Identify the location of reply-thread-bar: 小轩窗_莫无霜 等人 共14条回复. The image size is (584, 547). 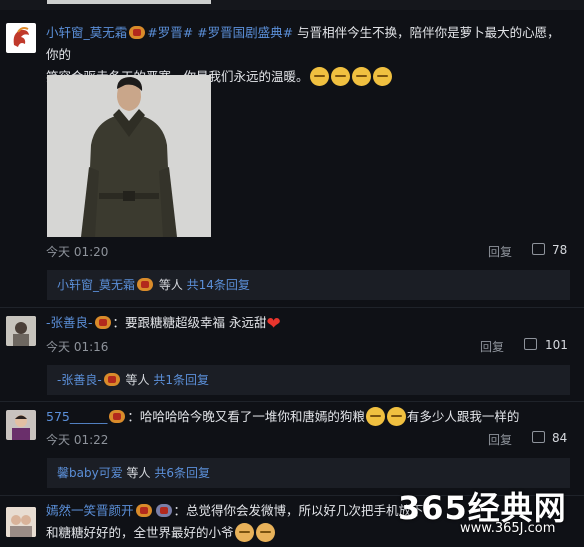
(308, 285).